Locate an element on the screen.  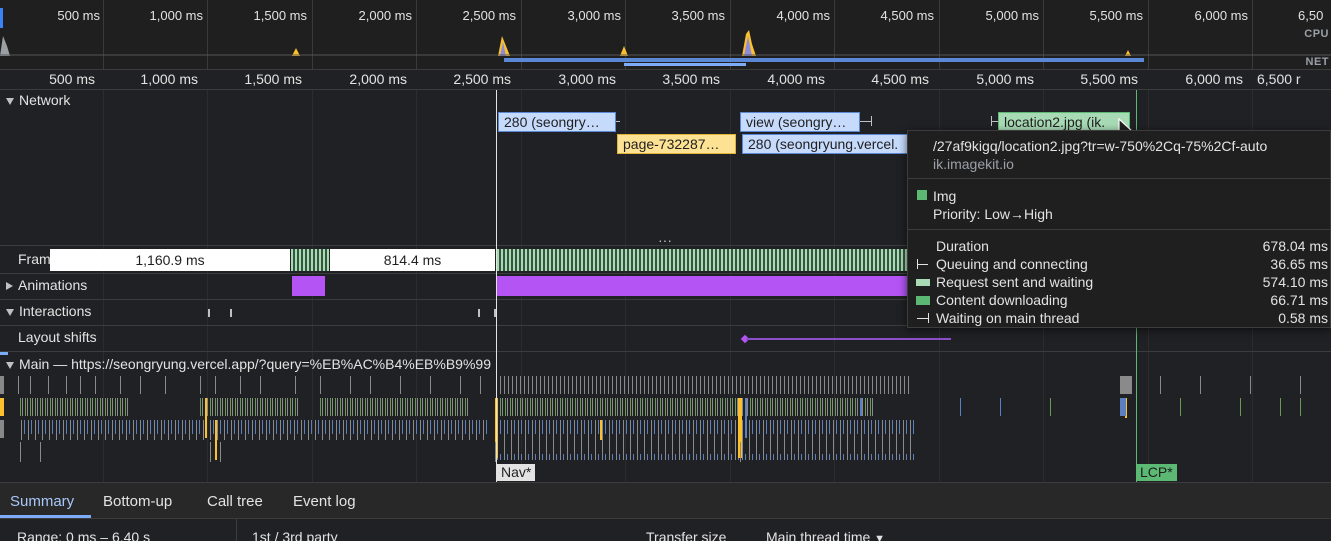
ruler-tick-label: 5,000 ms is located at coordinates (1005, 79).